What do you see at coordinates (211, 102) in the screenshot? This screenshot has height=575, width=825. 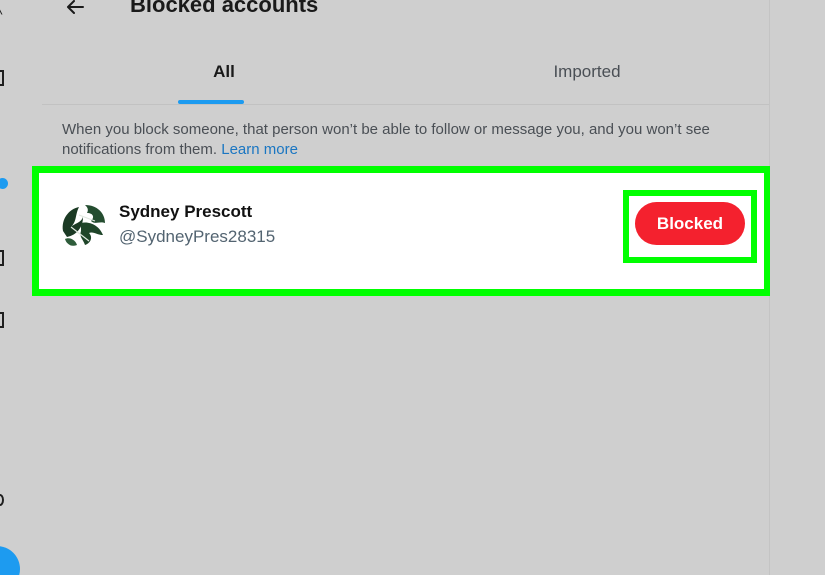 I see `tab-selected-indicator` at bounding box center [211, 102].